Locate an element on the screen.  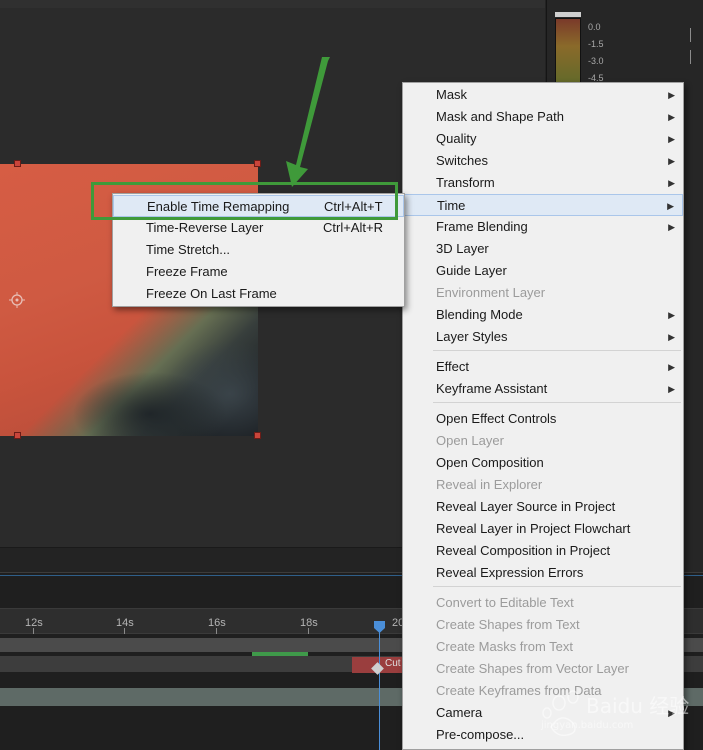
menu-item-open-composition: Open Composition is located at coordinates (543, 463).